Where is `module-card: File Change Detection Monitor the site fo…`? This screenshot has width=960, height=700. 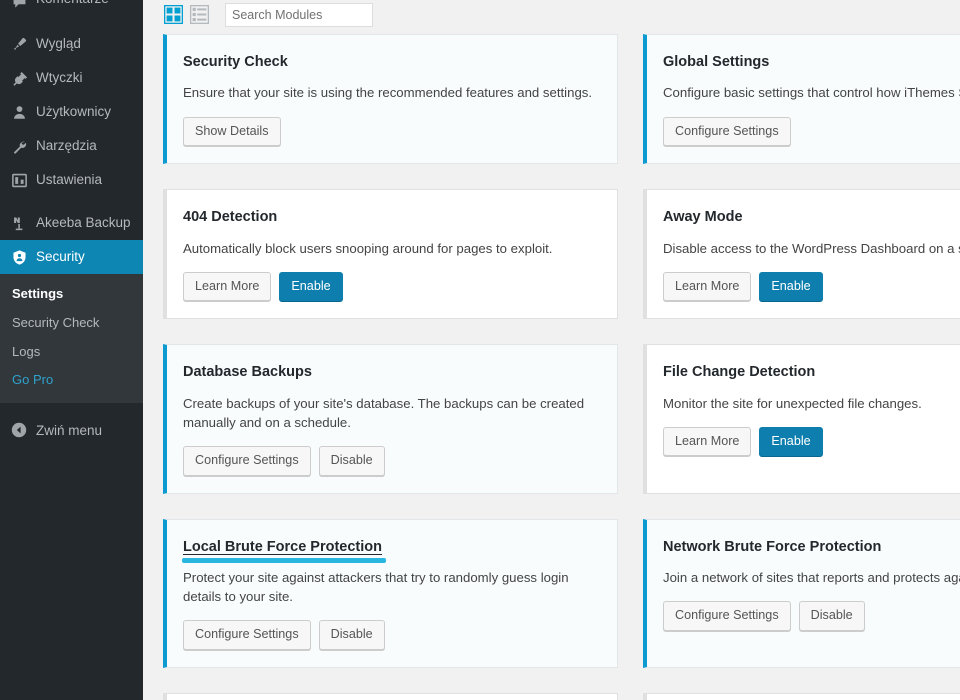
module-card: File Change Detection Monitor the site fo… is located at coordinates (801, 419).